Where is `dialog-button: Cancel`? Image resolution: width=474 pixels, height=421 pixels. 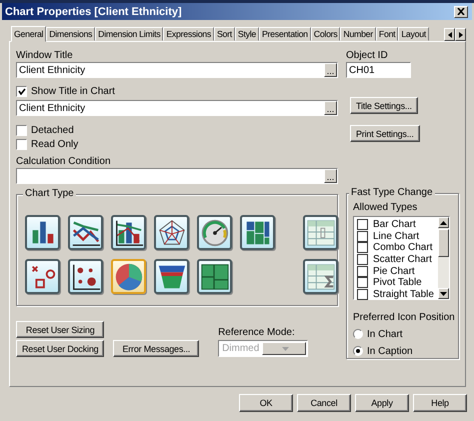
dialog-button: Cancel is located at coordinates (324, 403).